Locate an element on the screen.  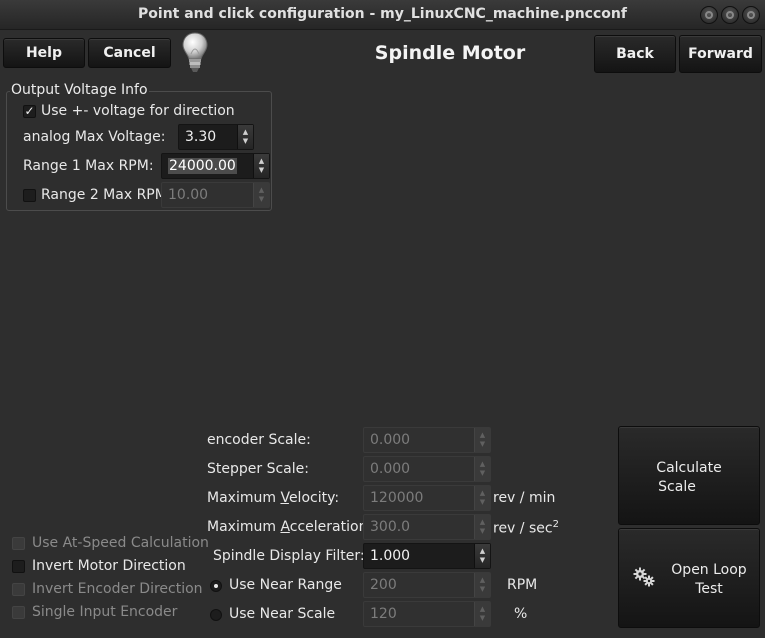
range2-max-rpm-spinner: 10.00 ▲ ▼ is located at coordinates (215, 195).